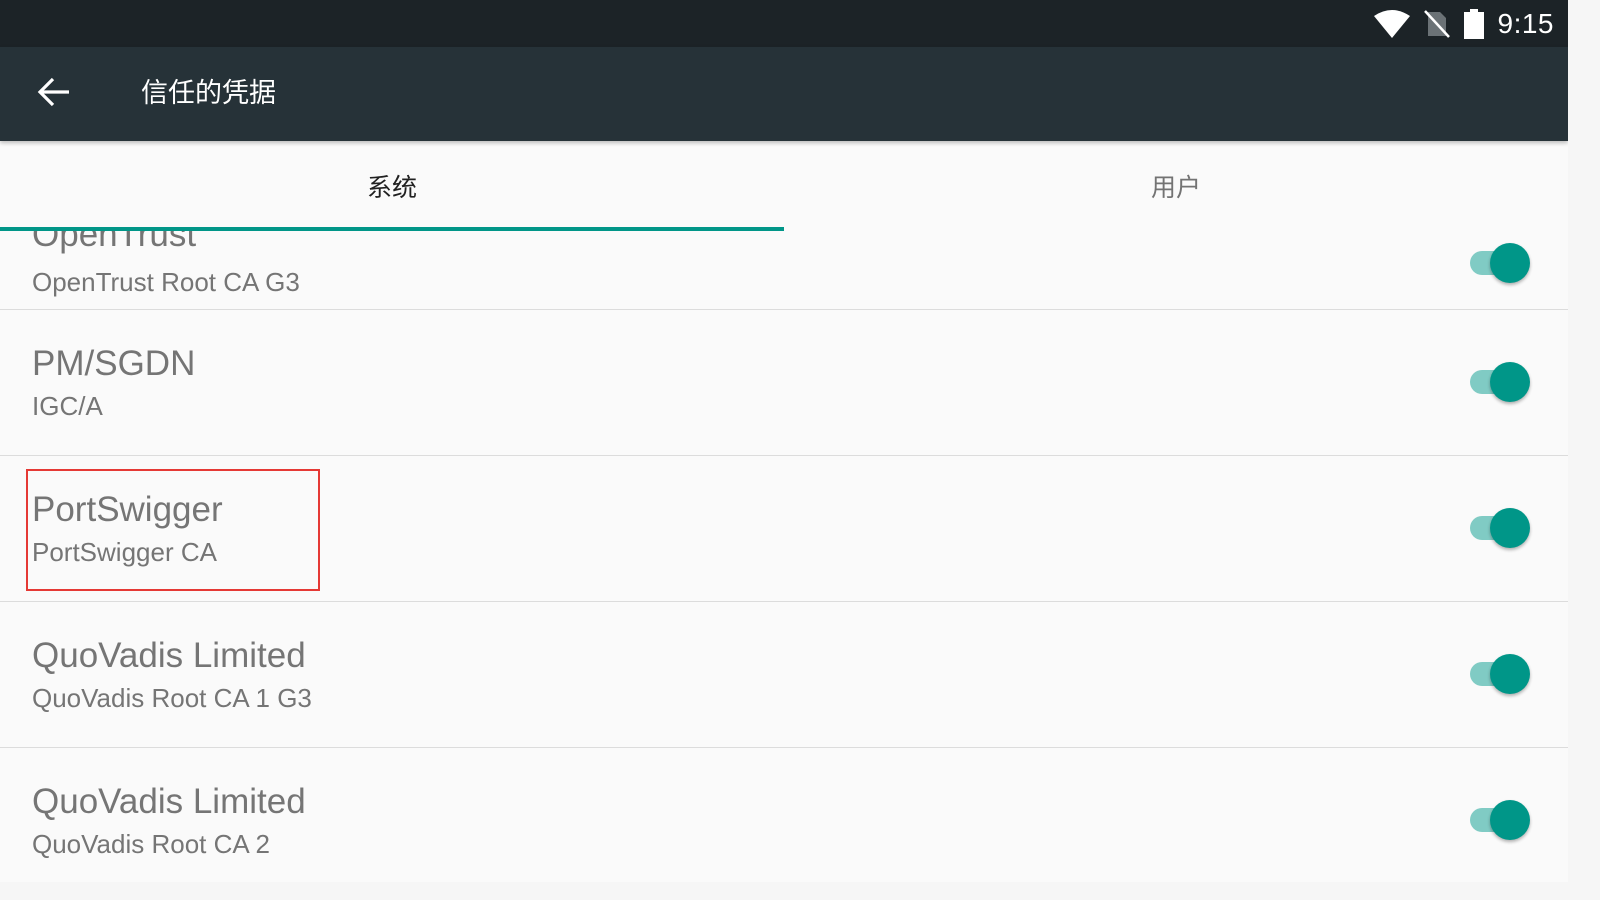 The width and height of the screenshot is (1600, 900). What do you see at coordinates (784, 815) in the screenshot?
I see `certificate-row: QuoVadis Limited QuoVadis Root CA 2` at bounding box center [784, 815].